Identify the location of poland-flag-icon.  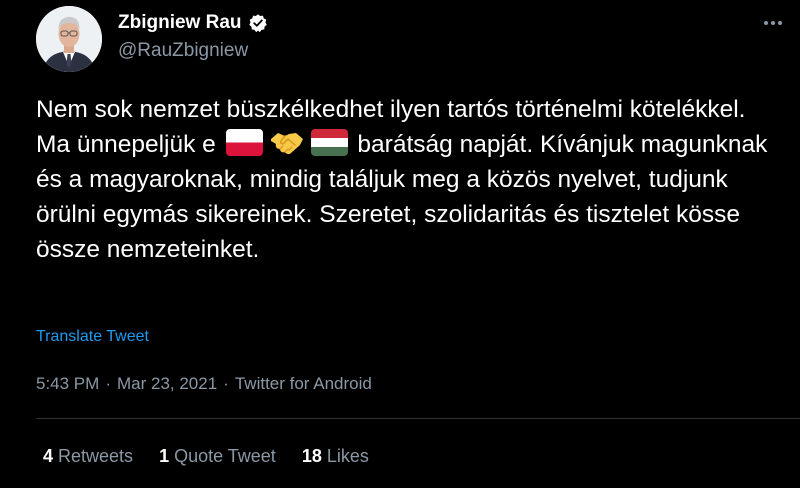
(244, 142).